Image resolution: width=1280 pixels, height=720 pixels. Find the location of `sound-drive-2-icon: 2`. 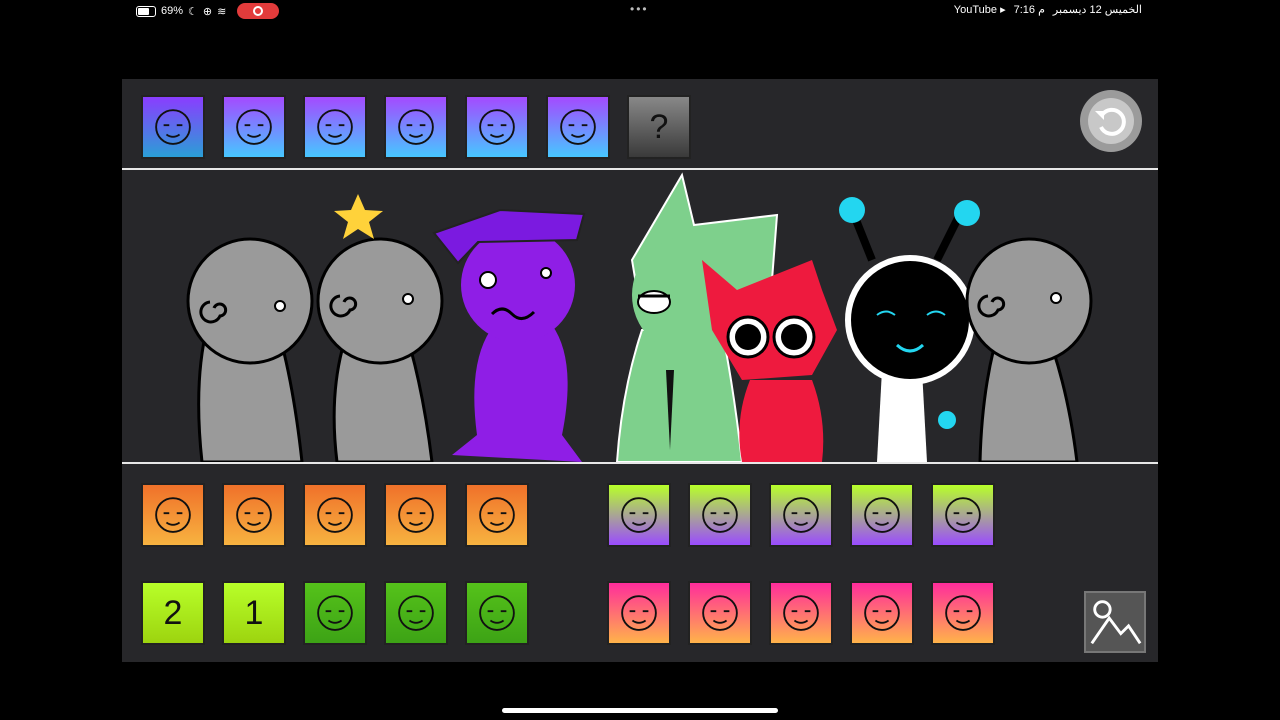

sound-drive-2-icon: 2 is located at coordinates (173, 612).